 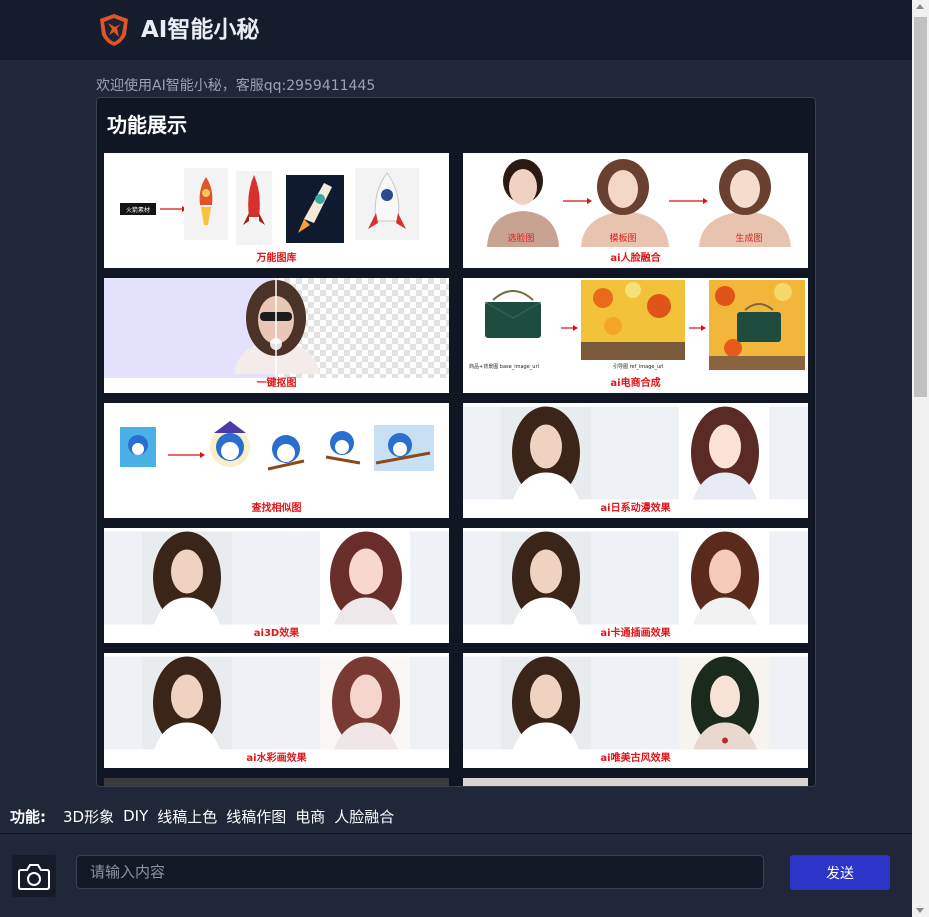 I want to click on card-cartoon-style: ai卡通插画效果, so click(x=635, y=585).